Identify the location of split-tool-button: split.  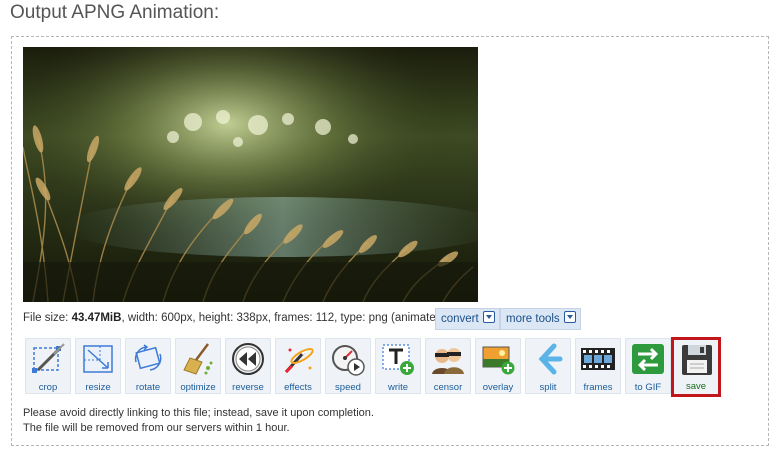
(548, 366).